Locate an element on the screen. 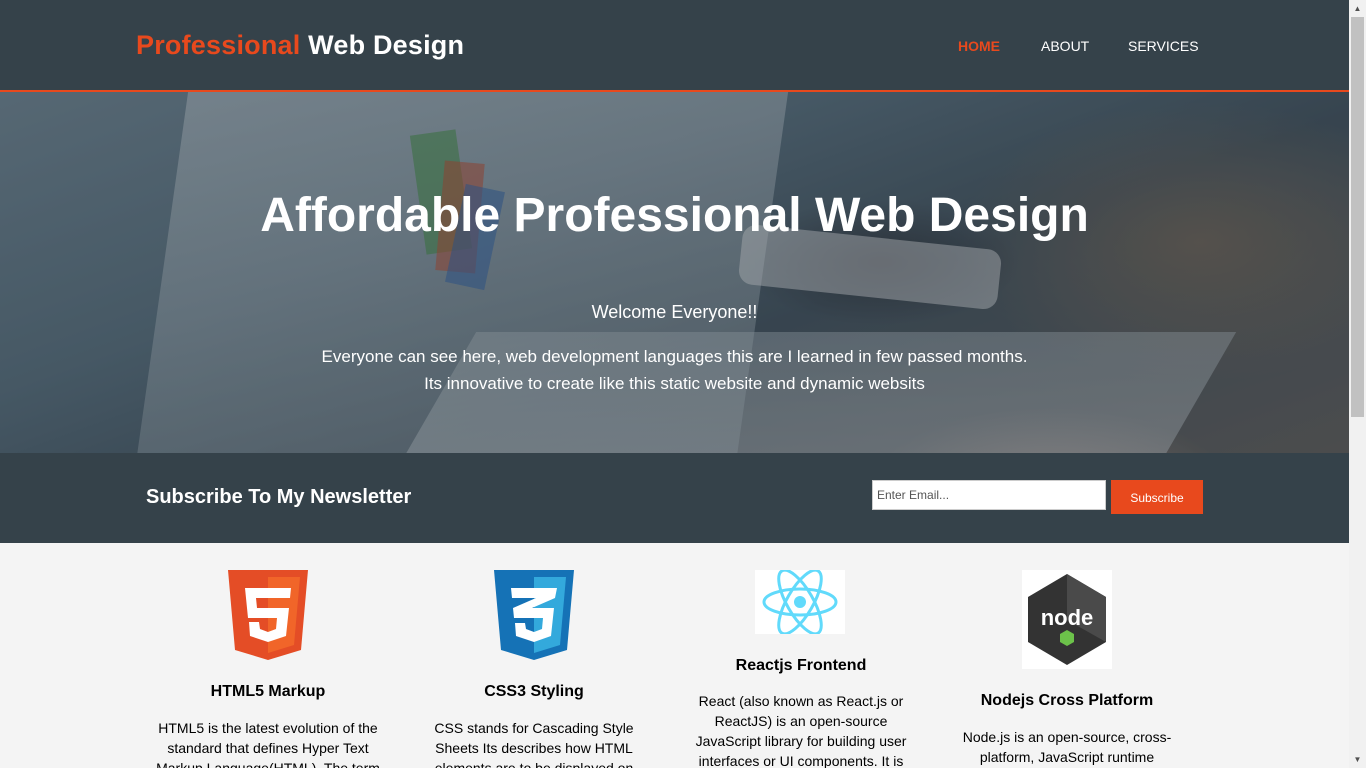 This screenshot has width=1366, height=768. react-logo-icon is located at coordinates (800, 602).